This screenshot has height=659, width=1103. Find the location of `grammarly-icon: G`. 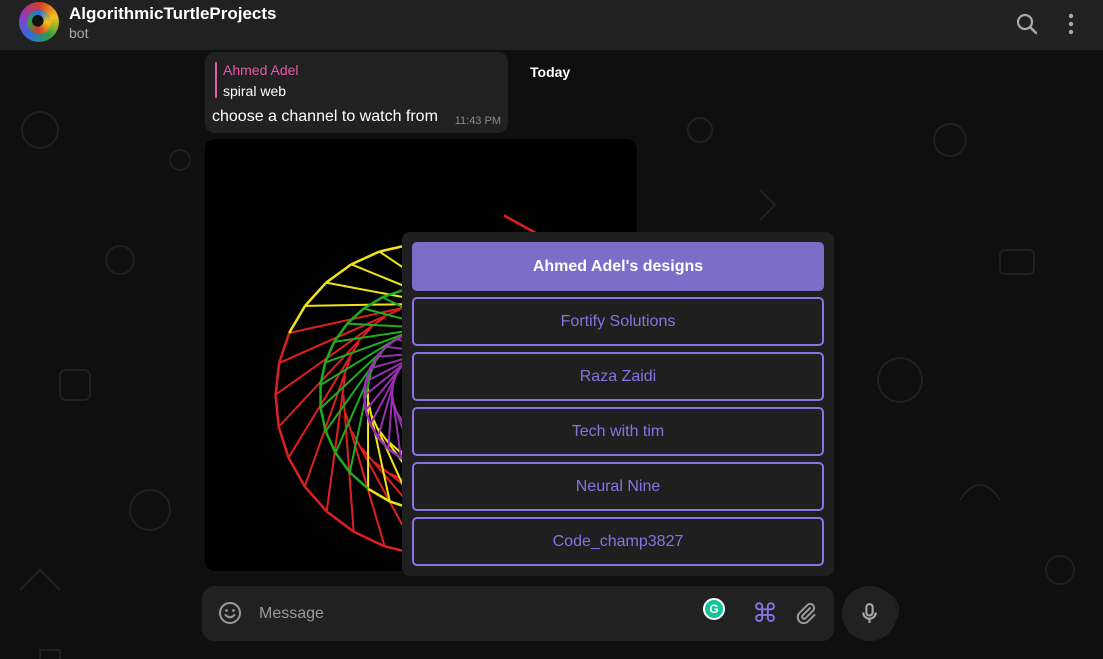

grammarly-icon: G is located at coordinates (714, 609).